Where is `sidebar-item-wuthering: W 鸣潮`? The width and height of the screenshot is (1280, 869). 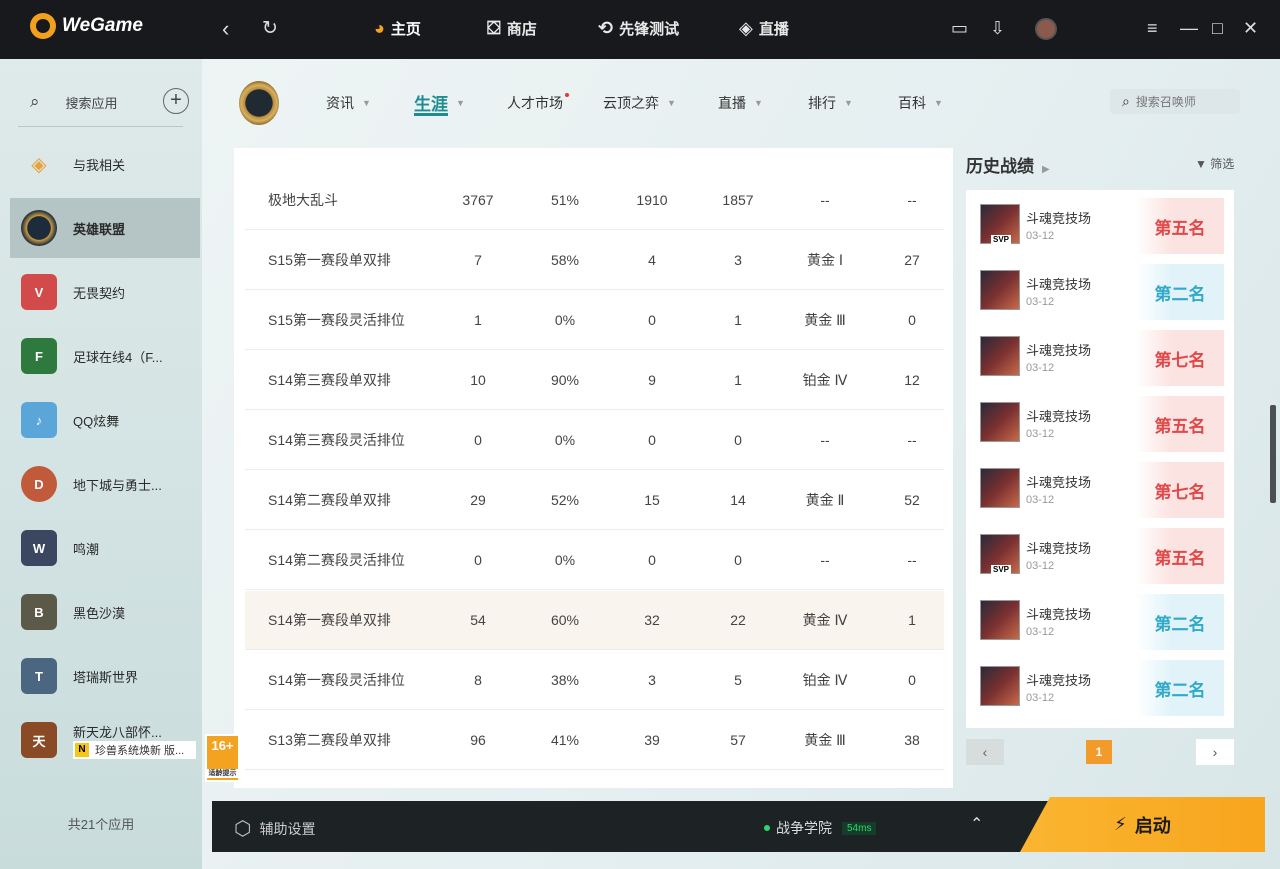 sidebar-item-wuthering: W 鸣潮 is located at coordinates (105, 548).